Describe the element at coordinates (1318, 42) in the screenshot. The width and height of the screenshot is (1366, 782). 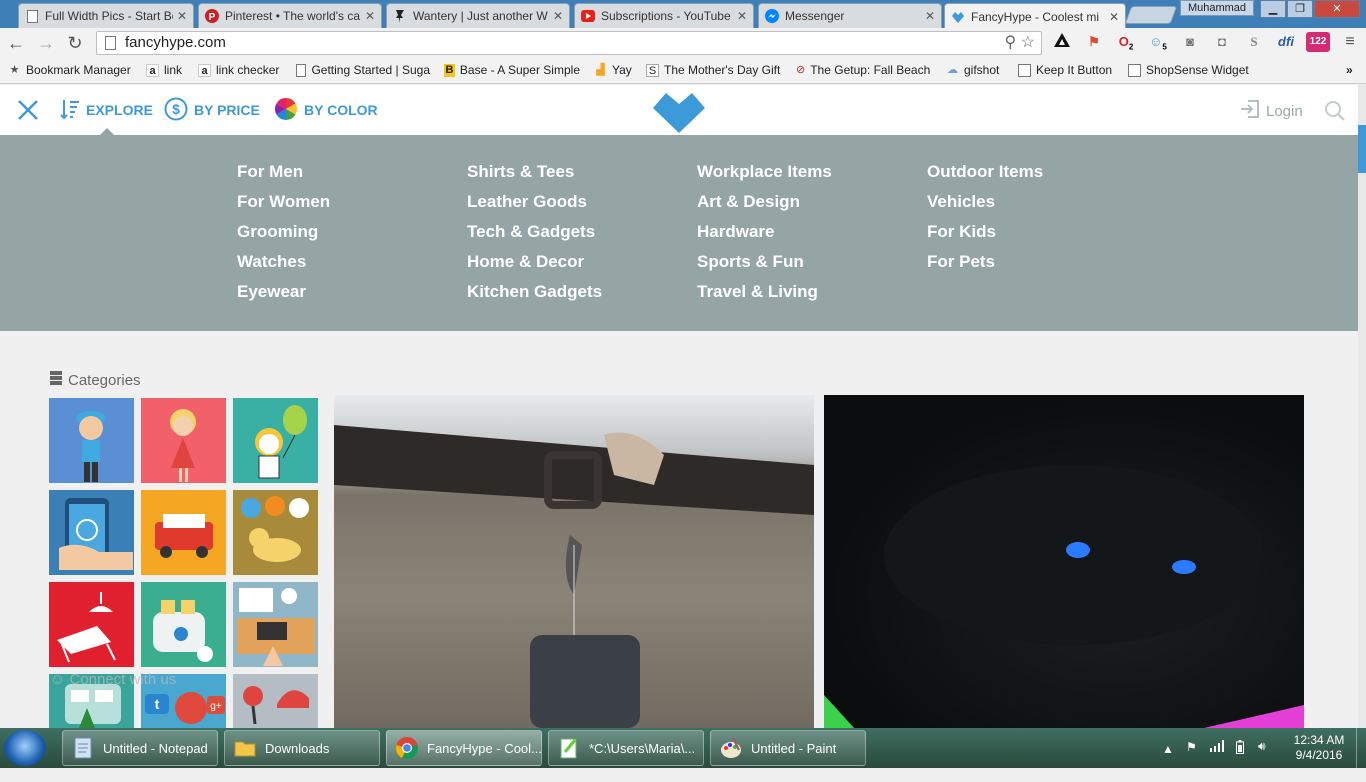
I see `badge-extension-icon: 122` at that location.